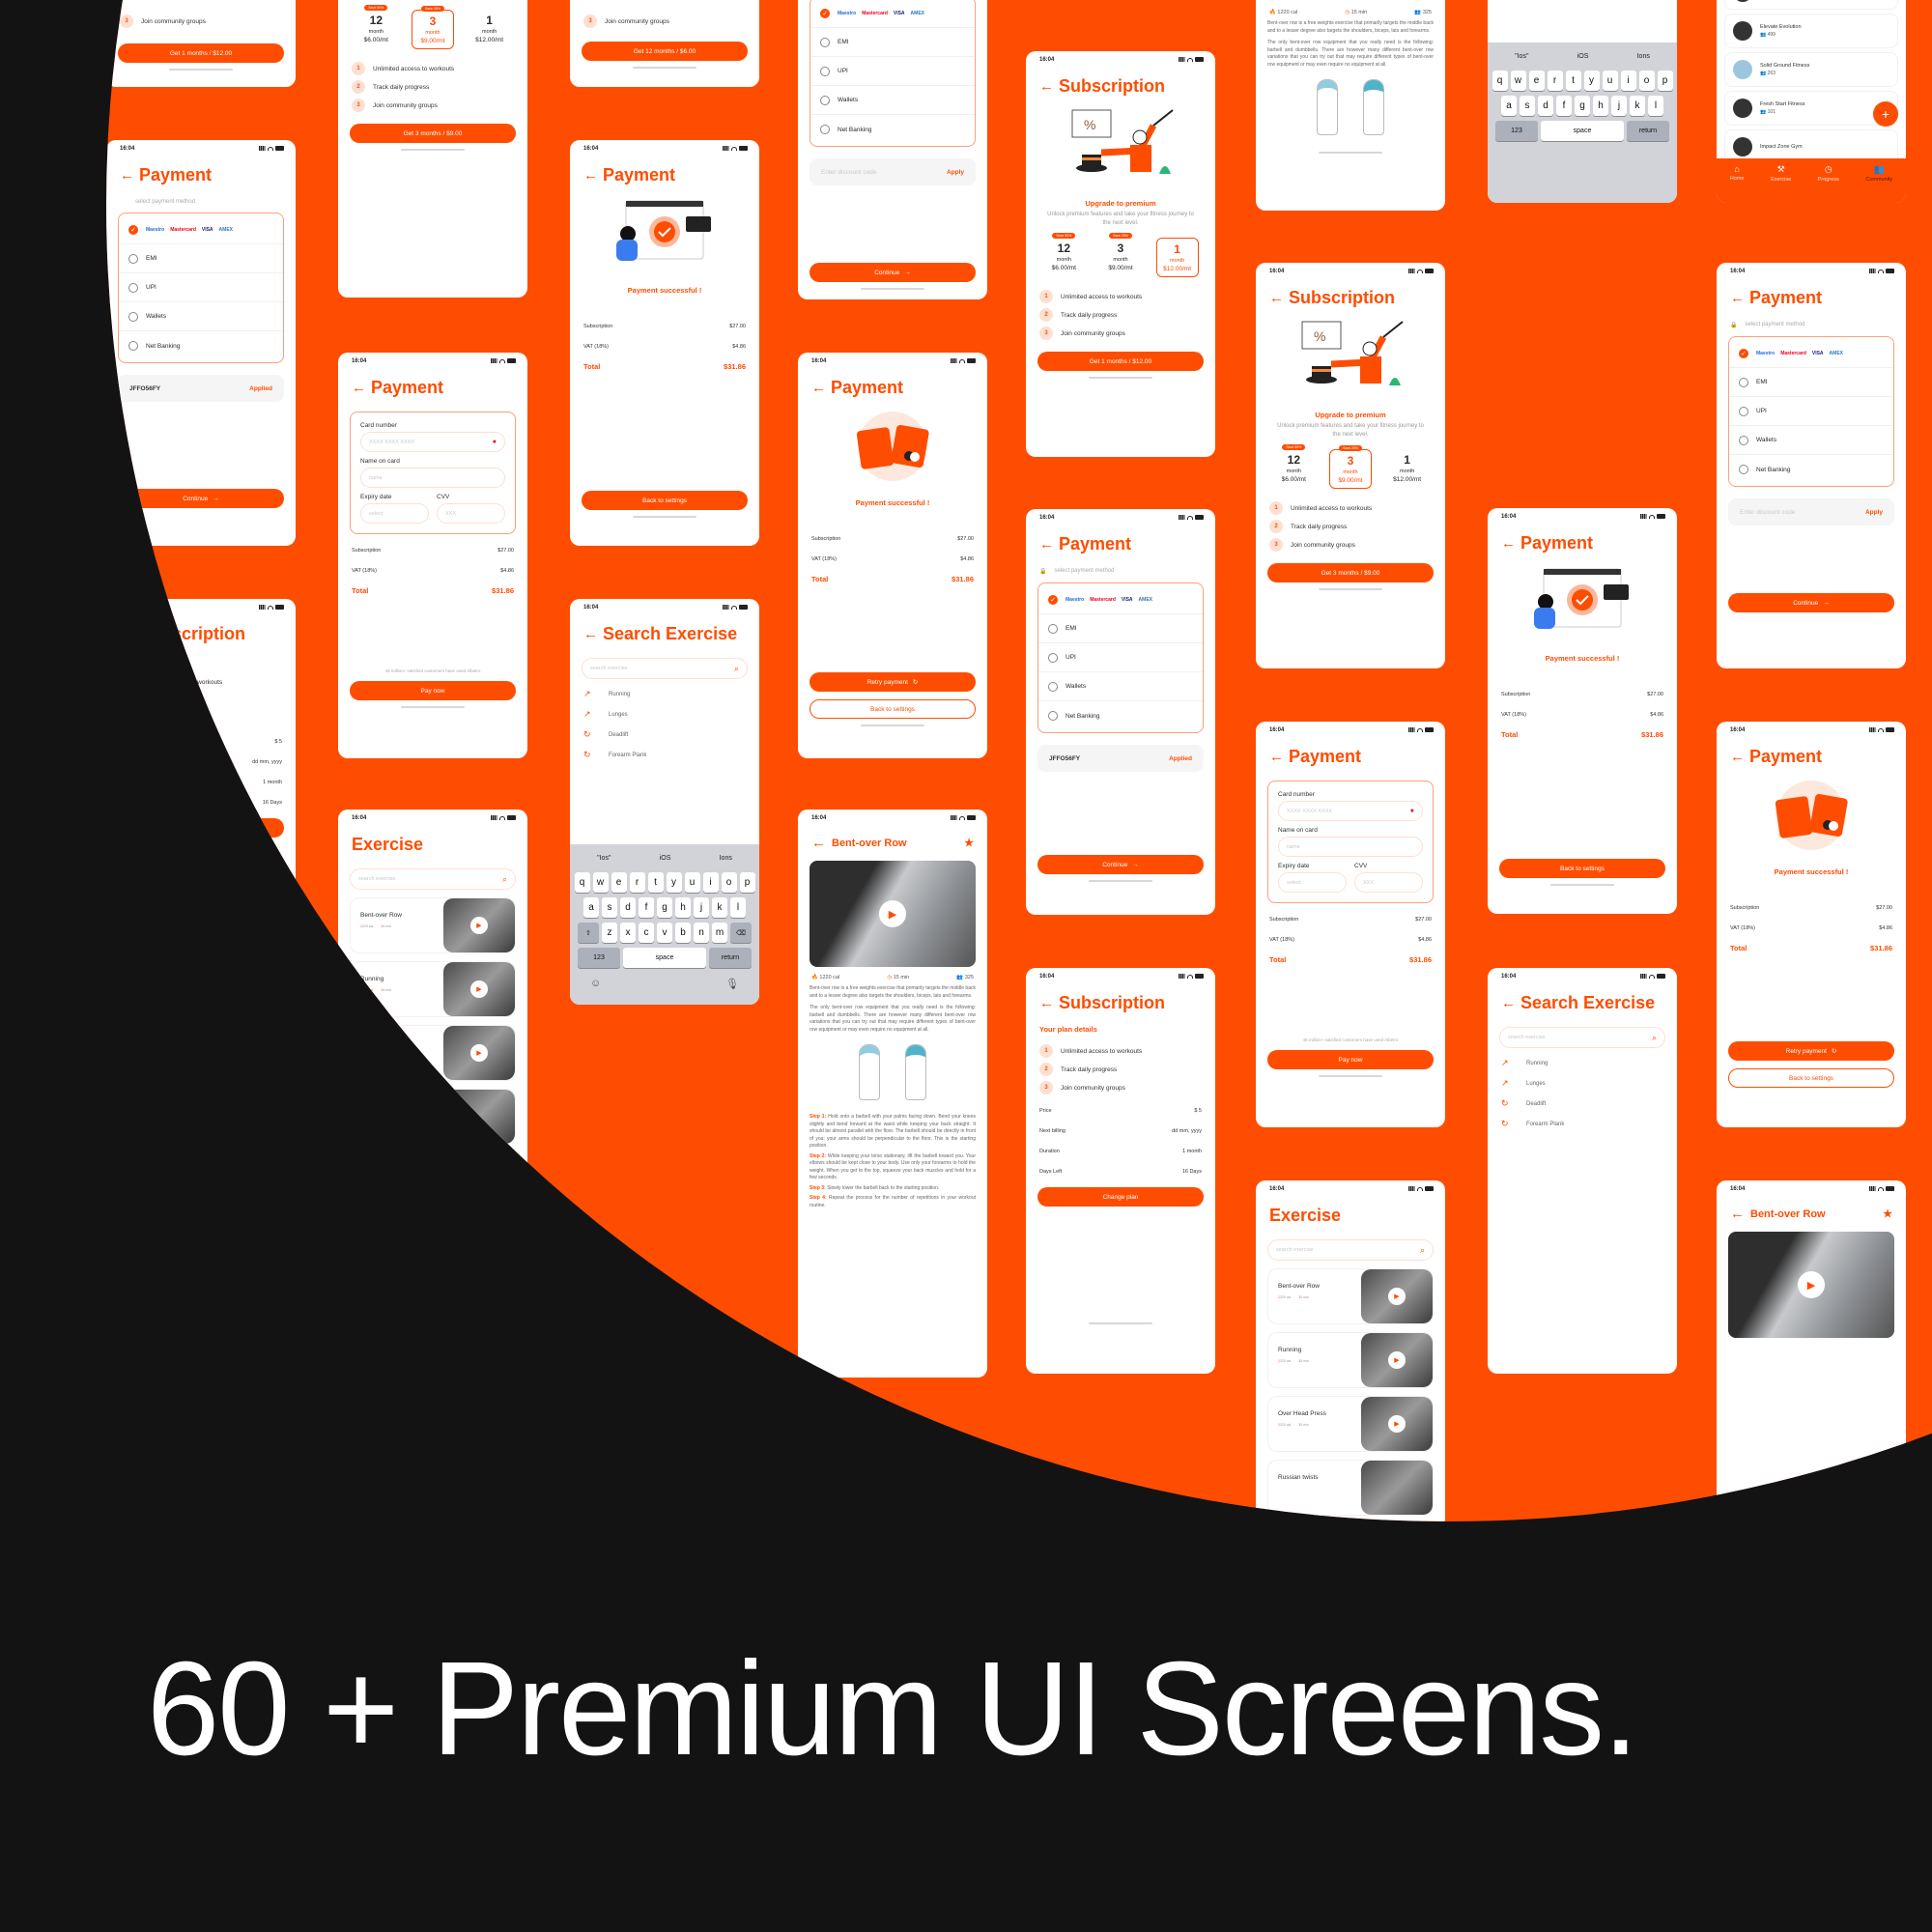 This screenshot has width=1932, height=1932. I want to click on numbers-key: 123, so click(599, 958).